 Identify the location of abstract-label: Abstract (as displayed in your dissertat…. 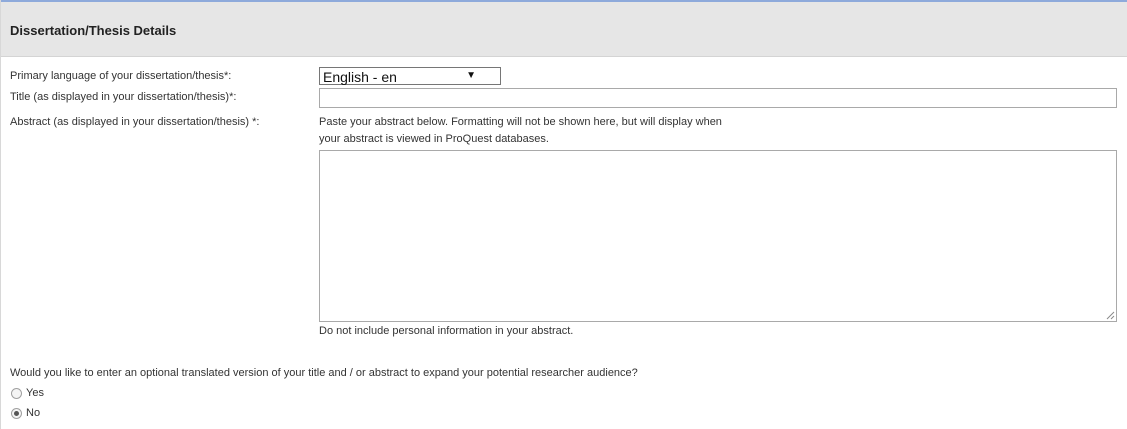
(135, 122).